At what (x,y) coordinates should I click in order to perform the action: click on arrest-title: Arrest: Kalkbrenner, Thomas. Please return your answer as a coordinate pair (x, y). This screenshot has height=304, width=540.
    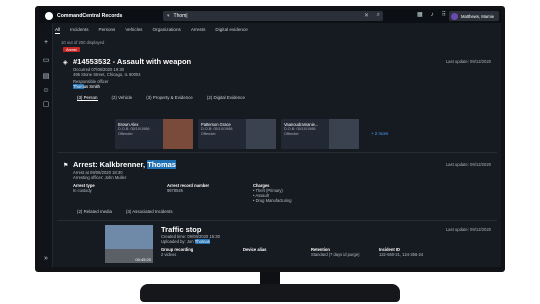
    Looking at the image, I should click on (124, 164).